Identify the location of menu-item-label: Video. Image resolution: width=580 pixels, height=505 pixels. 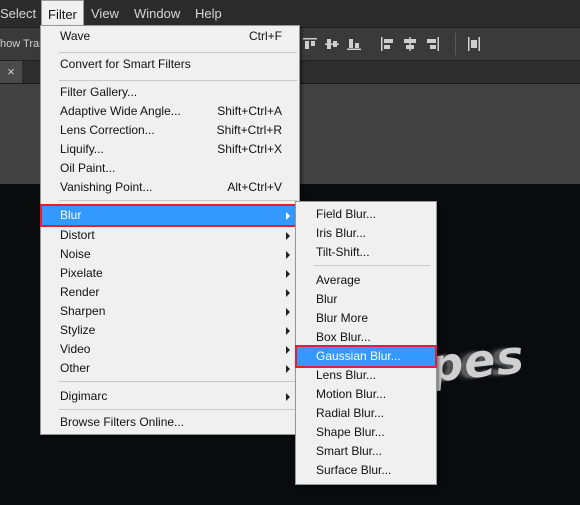
(75, 349).